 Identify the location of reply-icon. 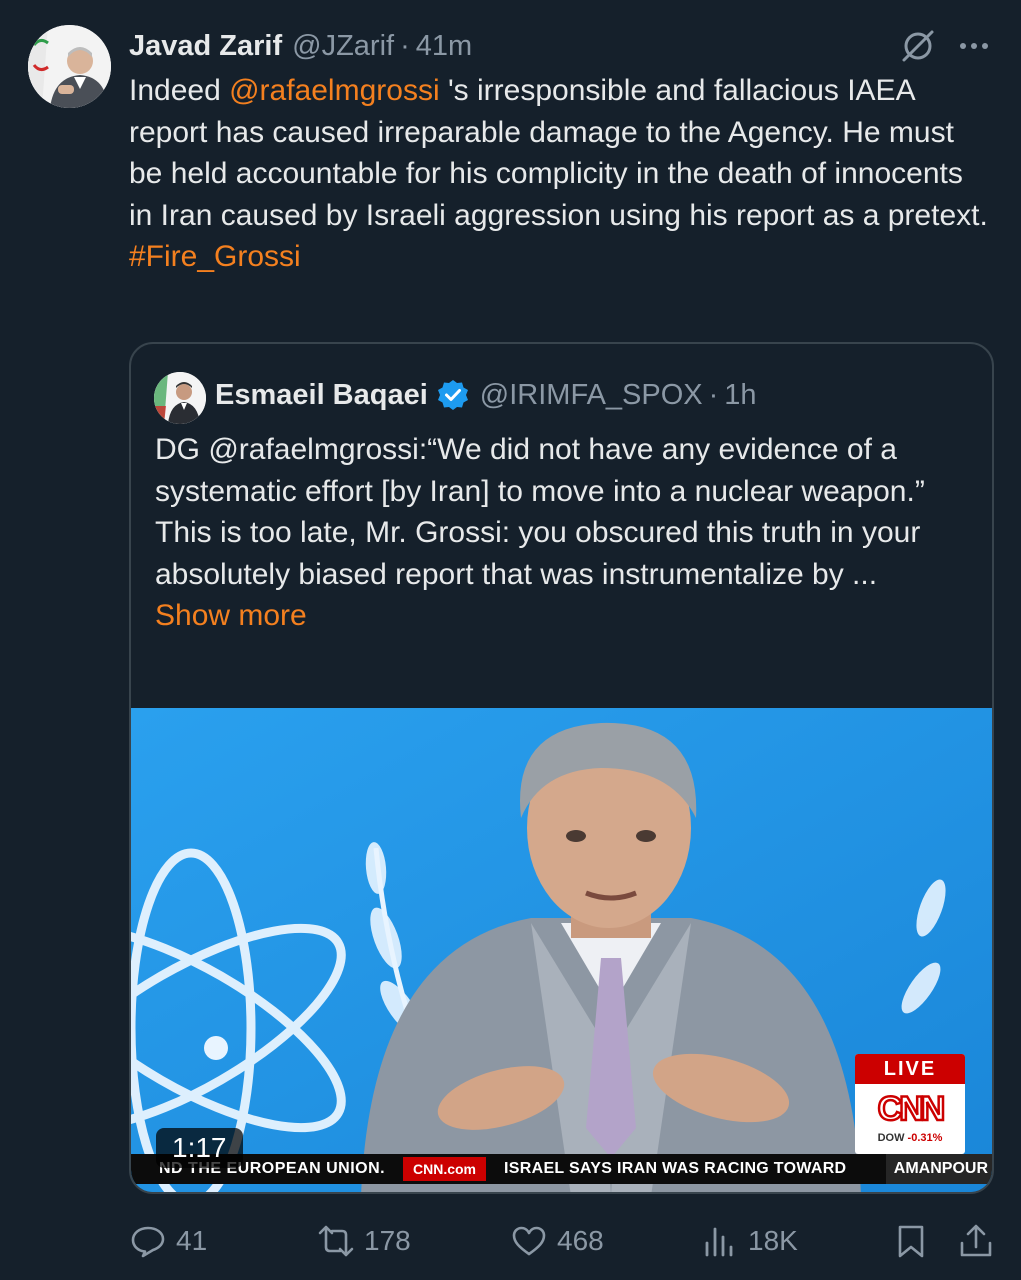
(148, 1241).